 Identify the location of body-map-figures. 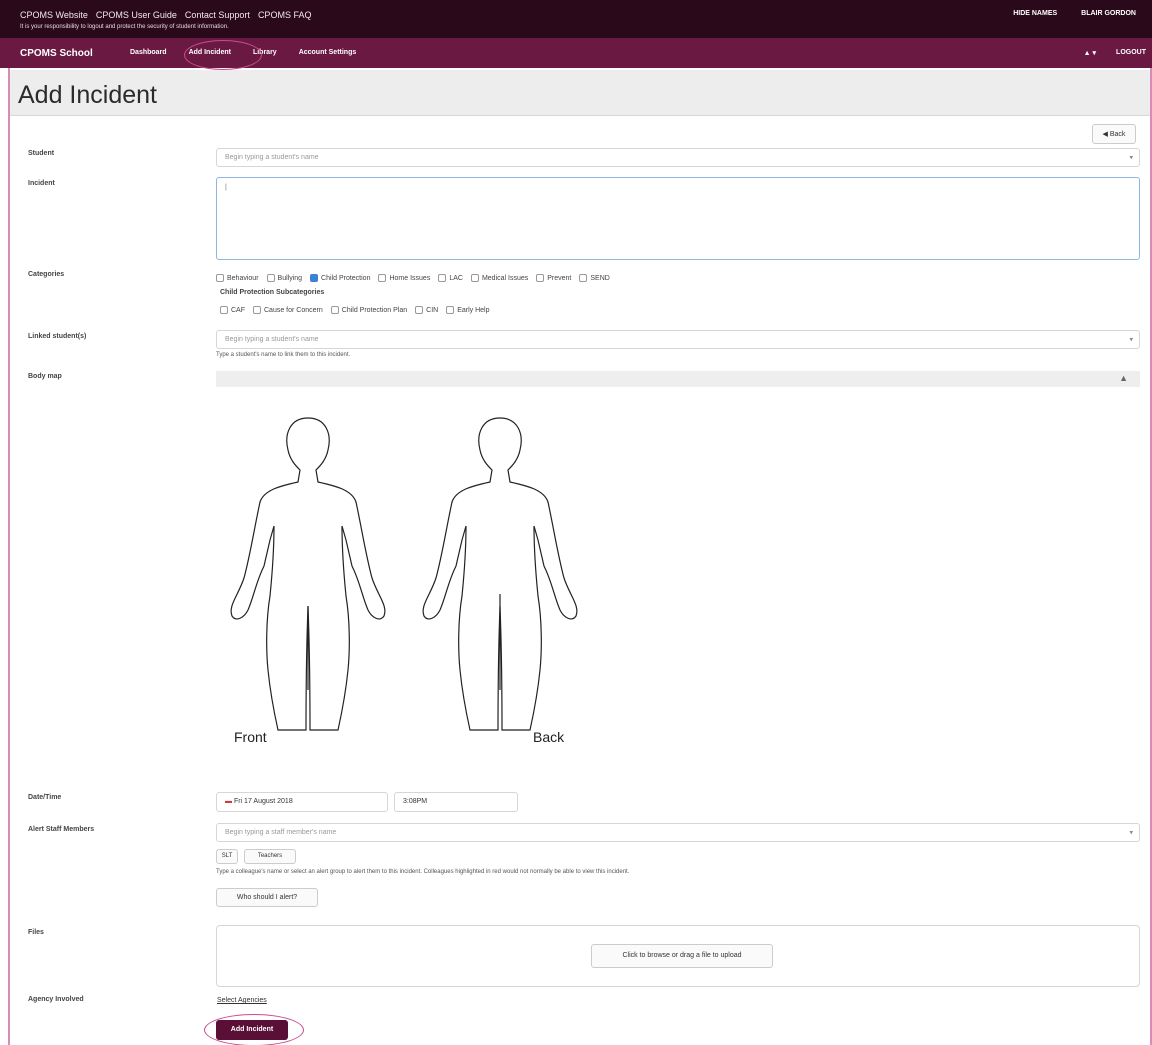
(410, 580).